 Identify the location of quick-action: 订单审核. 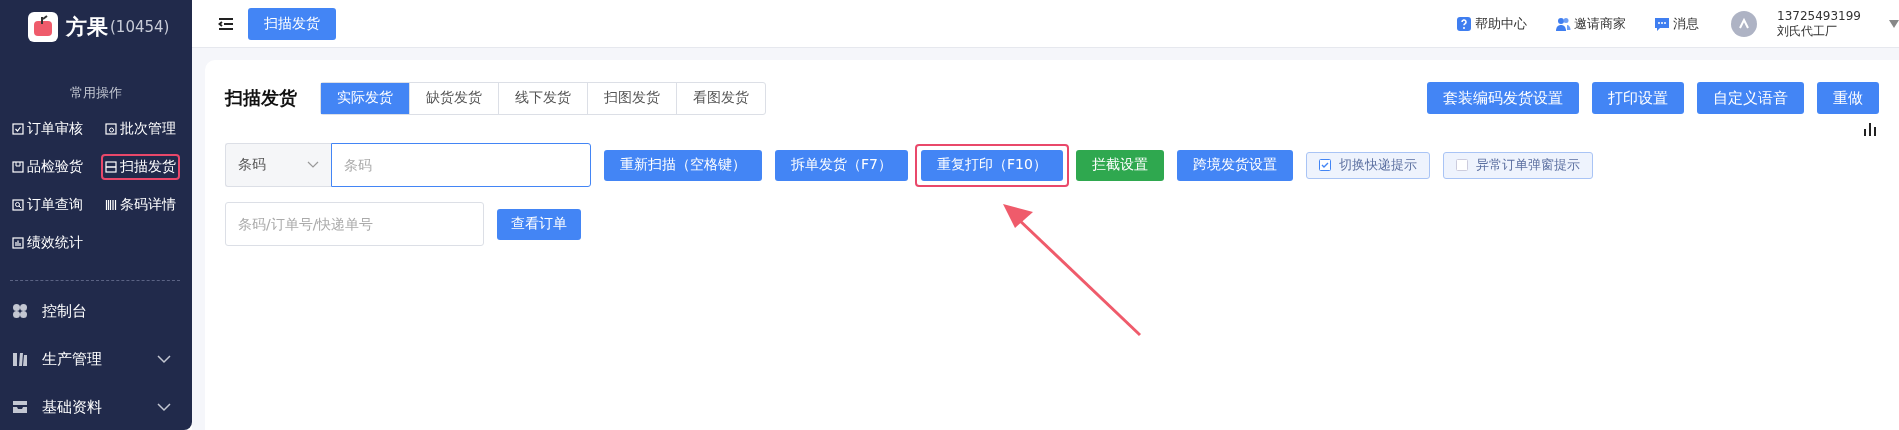
(47, 129).